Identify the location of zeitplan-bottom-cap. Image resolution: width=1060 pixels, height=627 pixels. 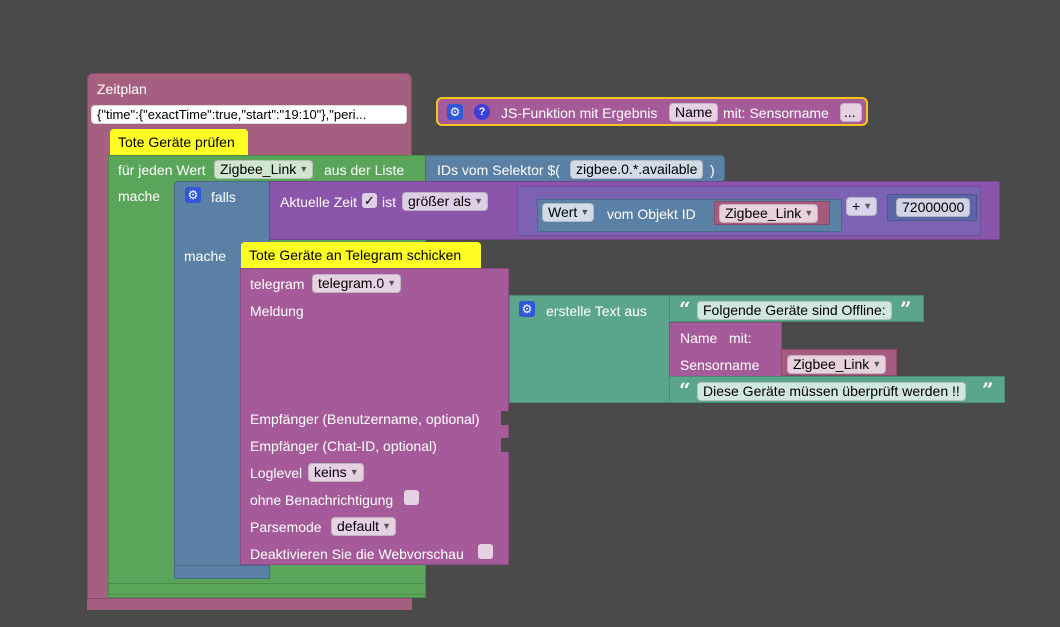
(249, 604).